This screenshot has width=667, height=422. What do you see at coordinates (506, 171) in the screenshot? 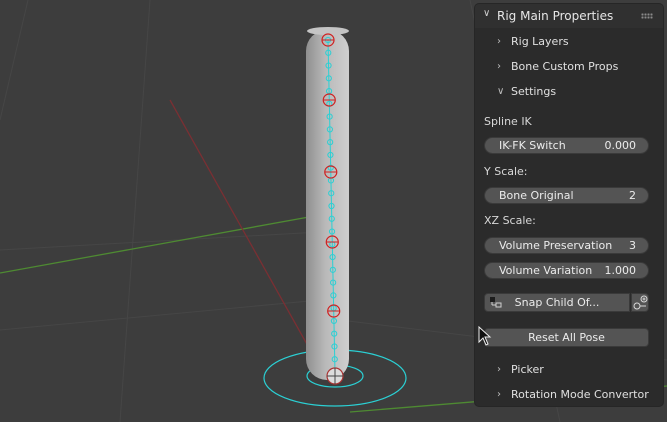
I see `y-scale-label: Y Scale:` at bounding box center [506, 171].